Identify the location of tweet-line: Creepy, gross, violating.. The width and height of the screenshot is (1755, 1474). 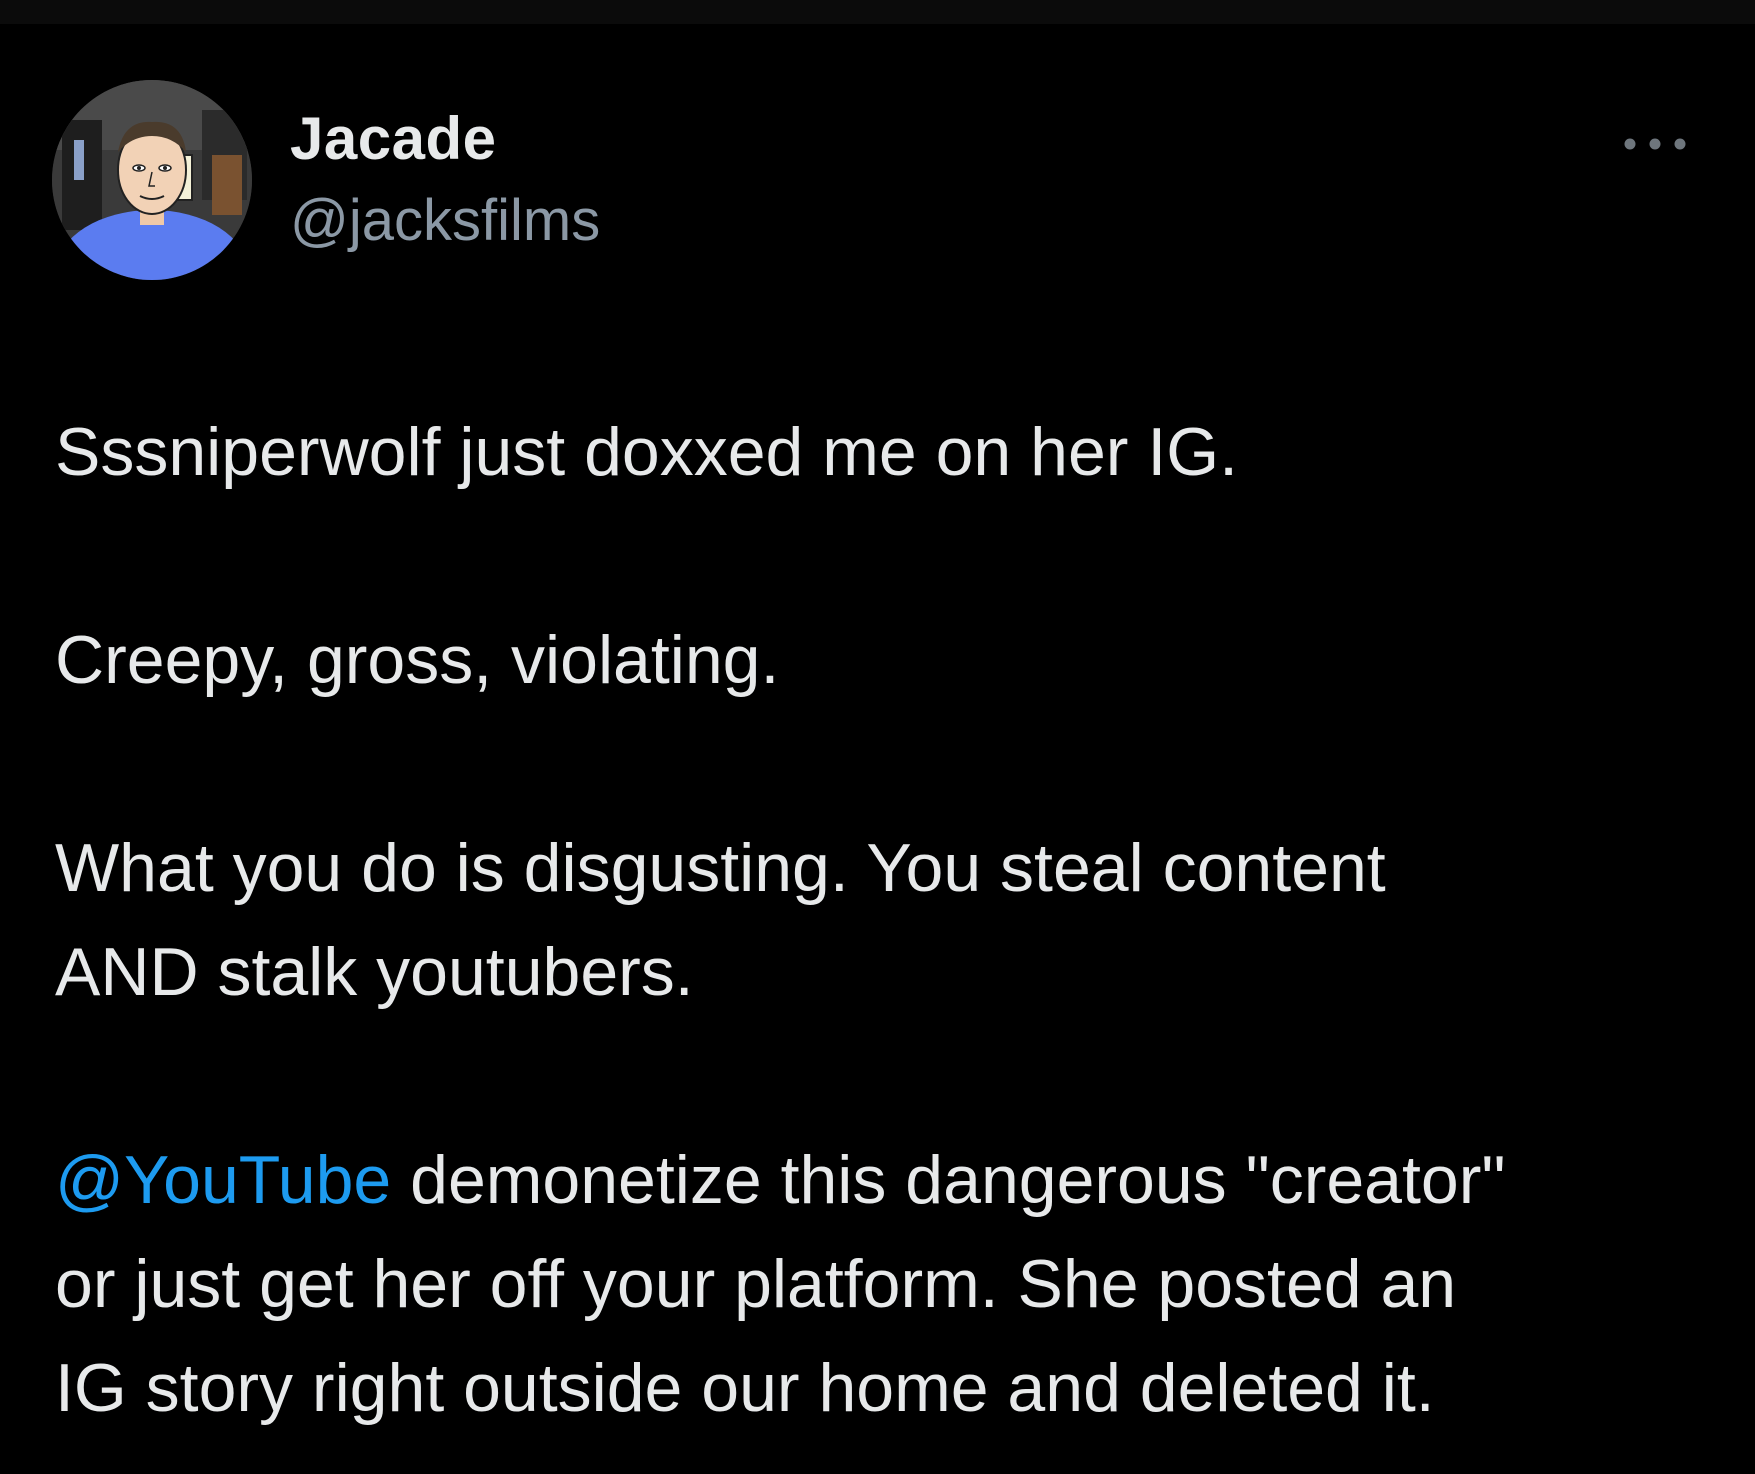
(417, 660).